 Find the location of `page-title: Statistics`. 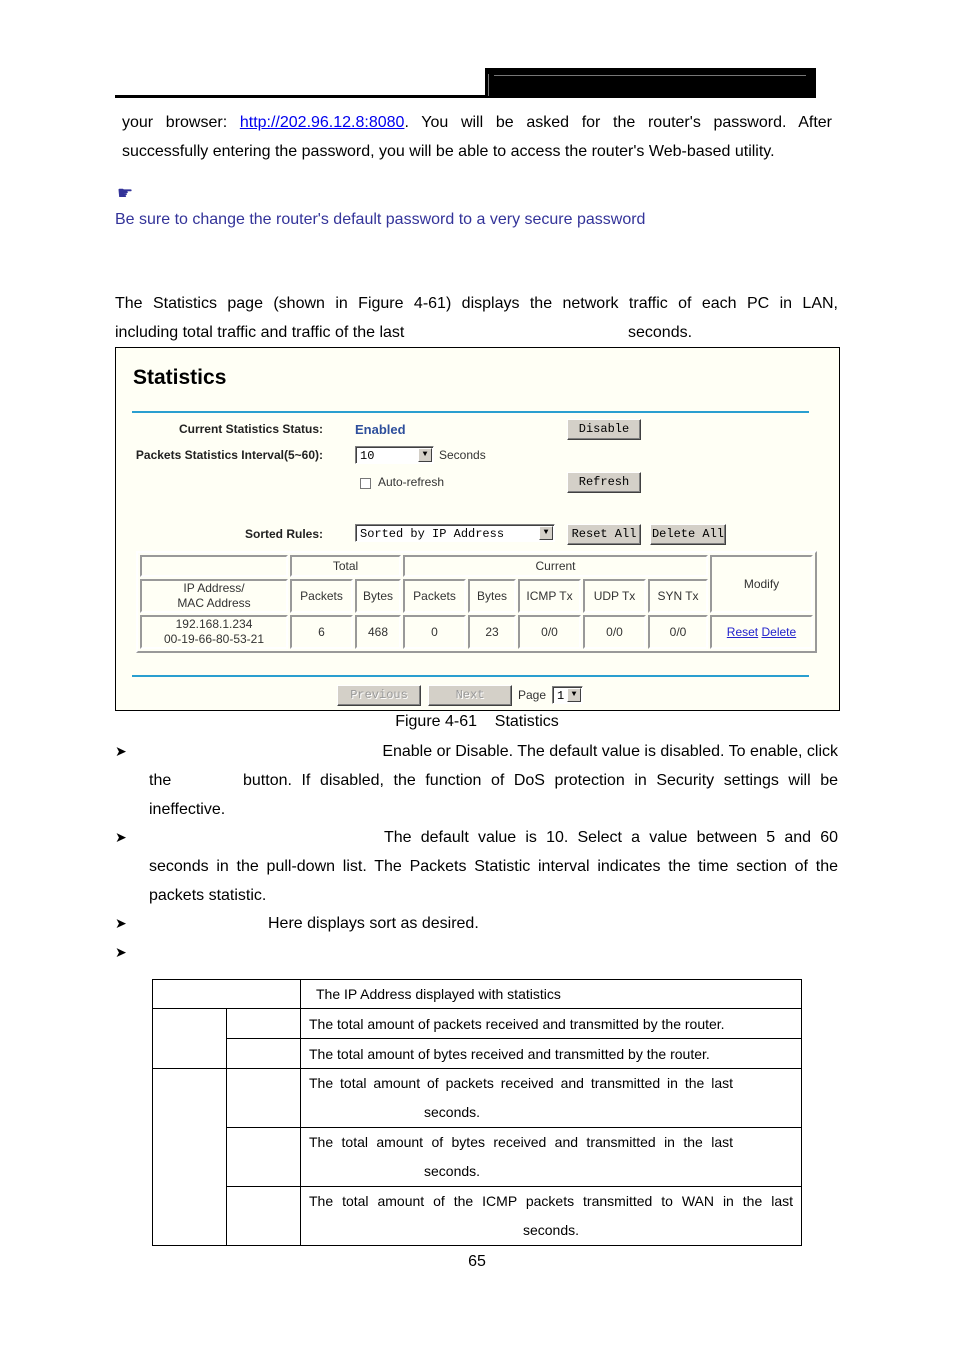

page-title: Statistics is located at coordinates (180, 377).